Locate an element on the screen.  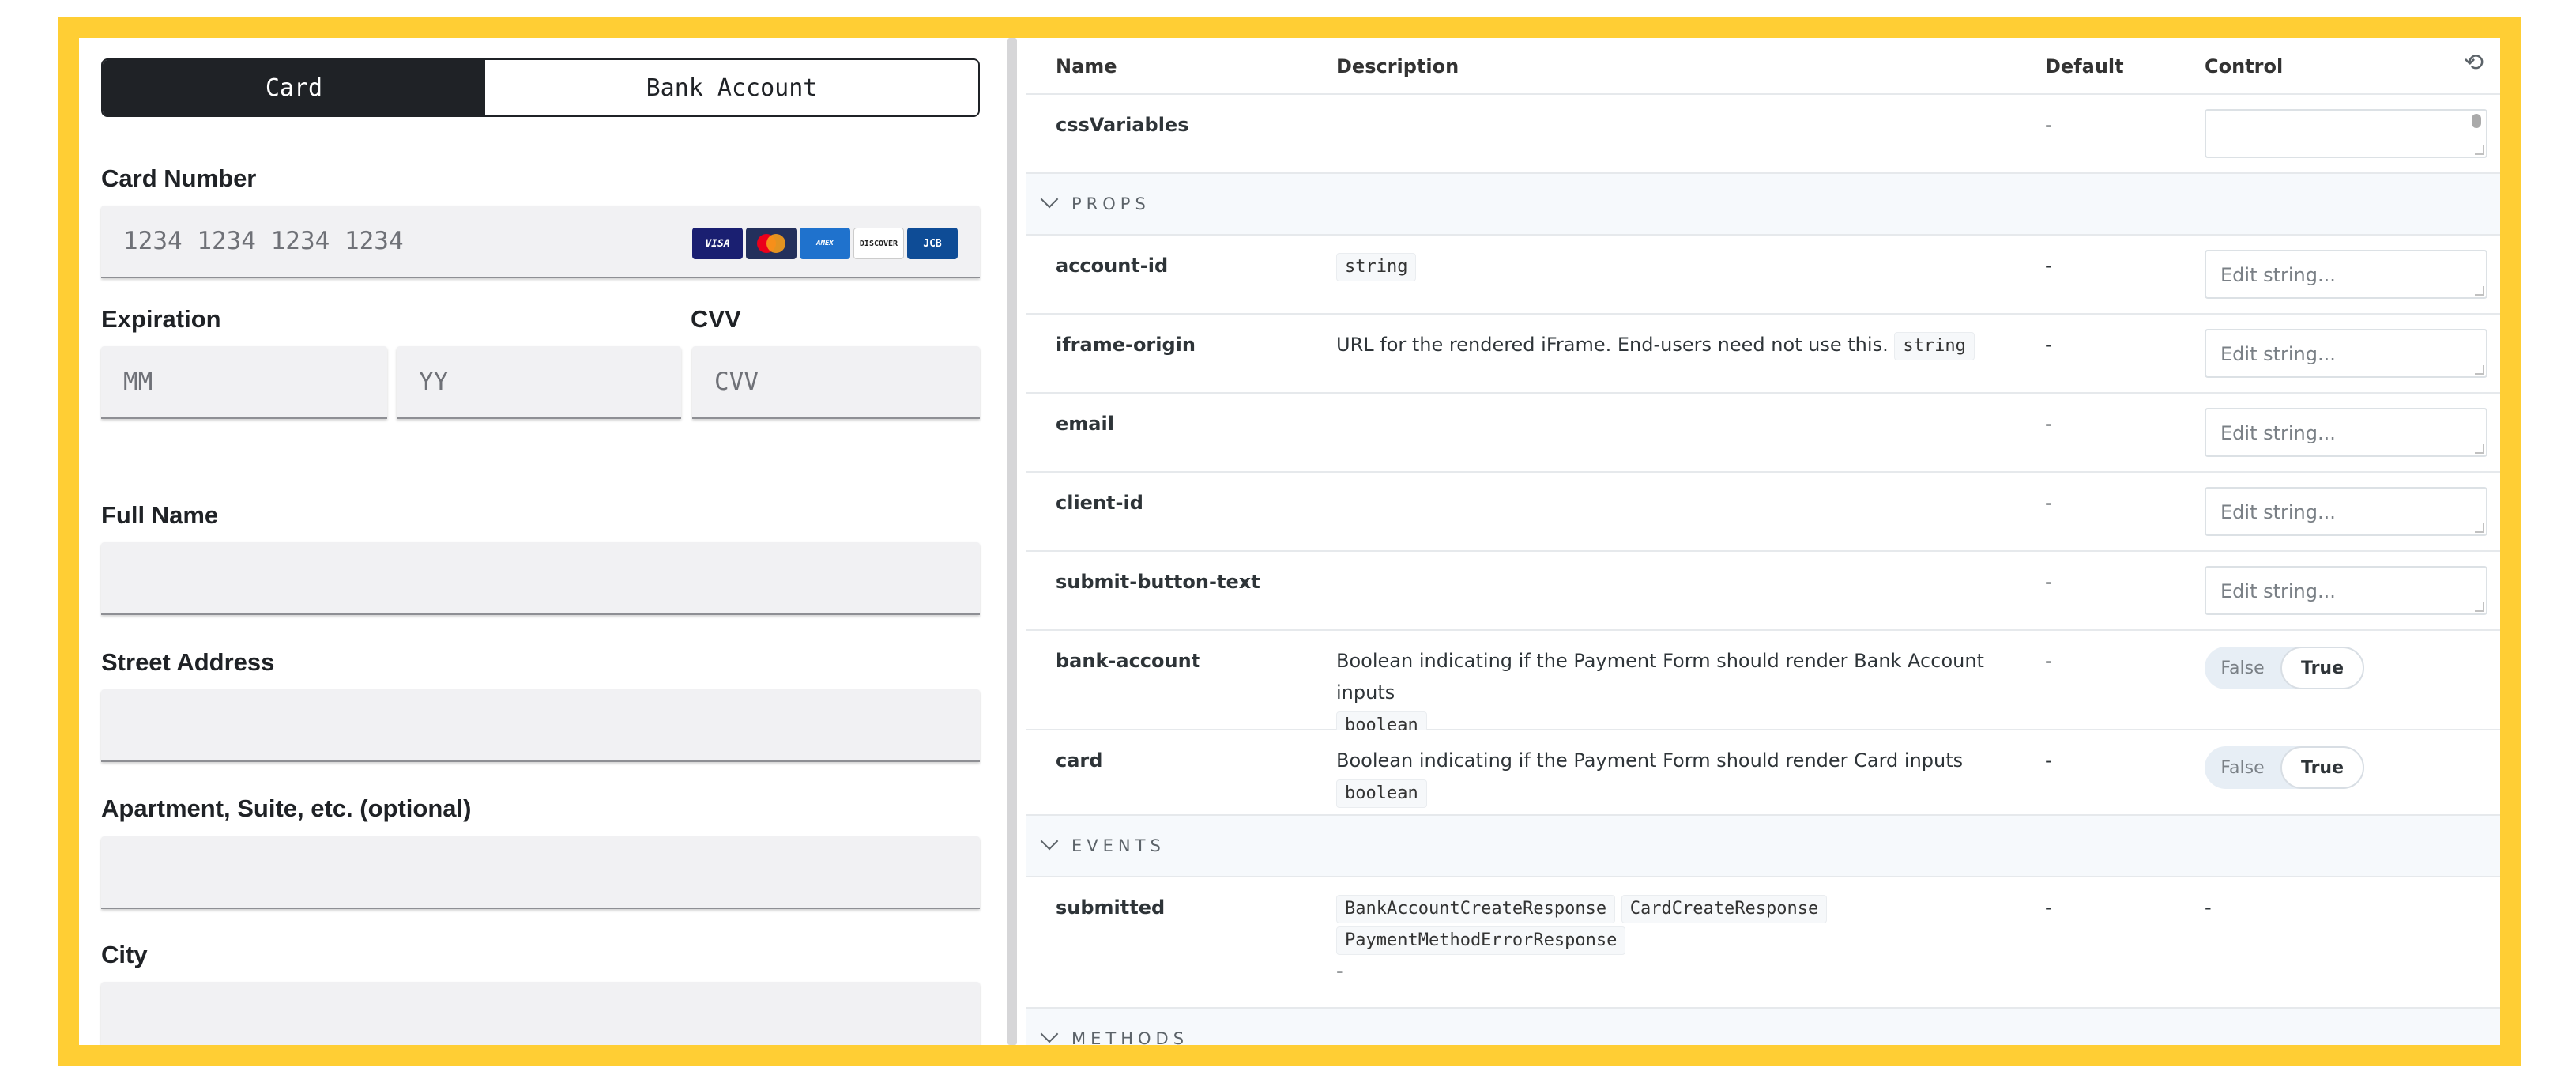
discover-icon: DISCOVER is located at coordinates (878, 243).